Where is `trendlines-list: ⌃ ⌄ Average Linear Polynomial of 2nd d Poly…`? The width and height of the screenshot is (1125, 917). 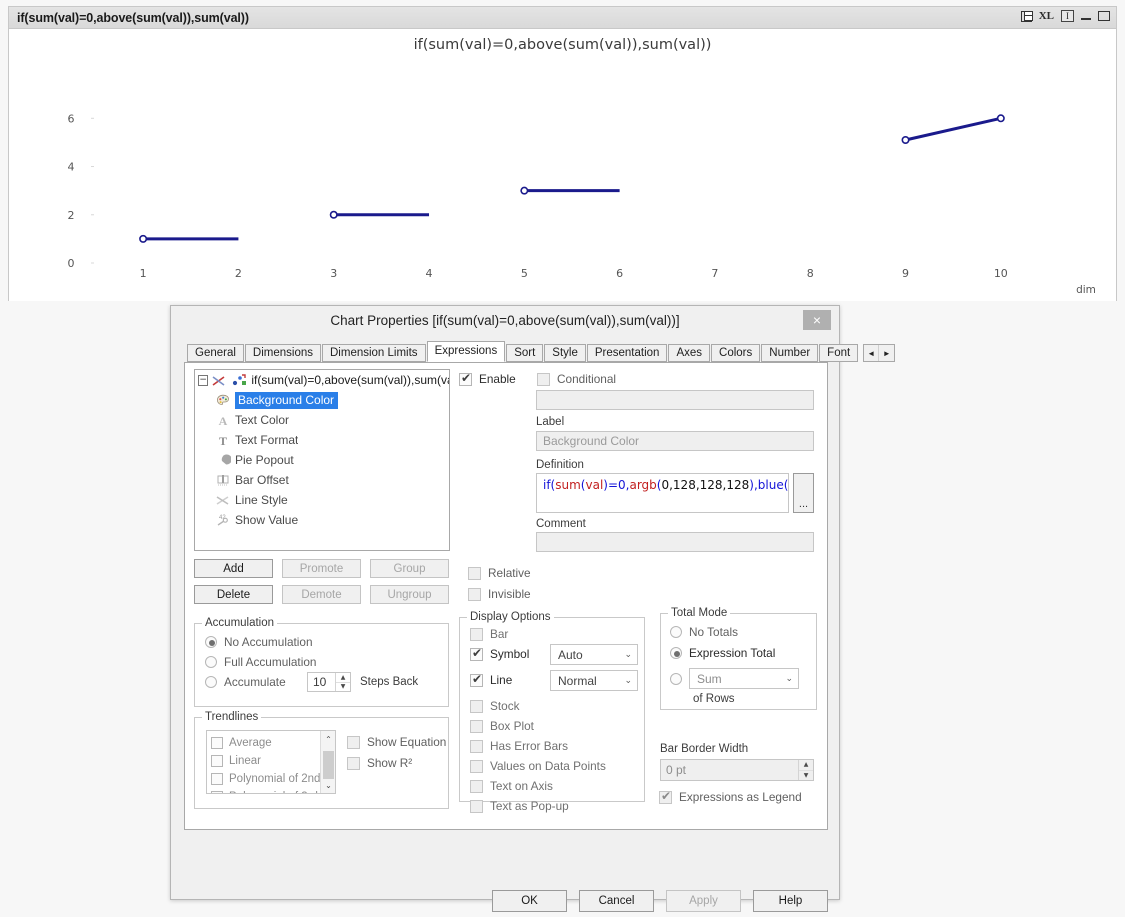 trendlines-list: ⌃ ⌄ Average Linear Polynomial of 2nd d Poly… is located at coordinates (271, 762).